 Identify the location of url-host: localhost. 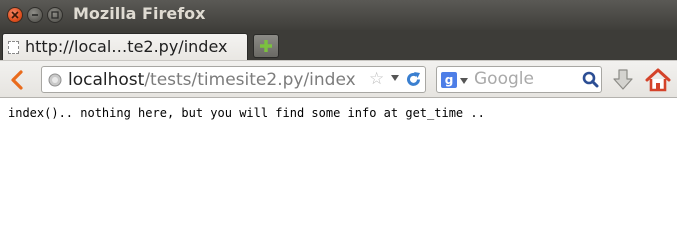
(106, 80).